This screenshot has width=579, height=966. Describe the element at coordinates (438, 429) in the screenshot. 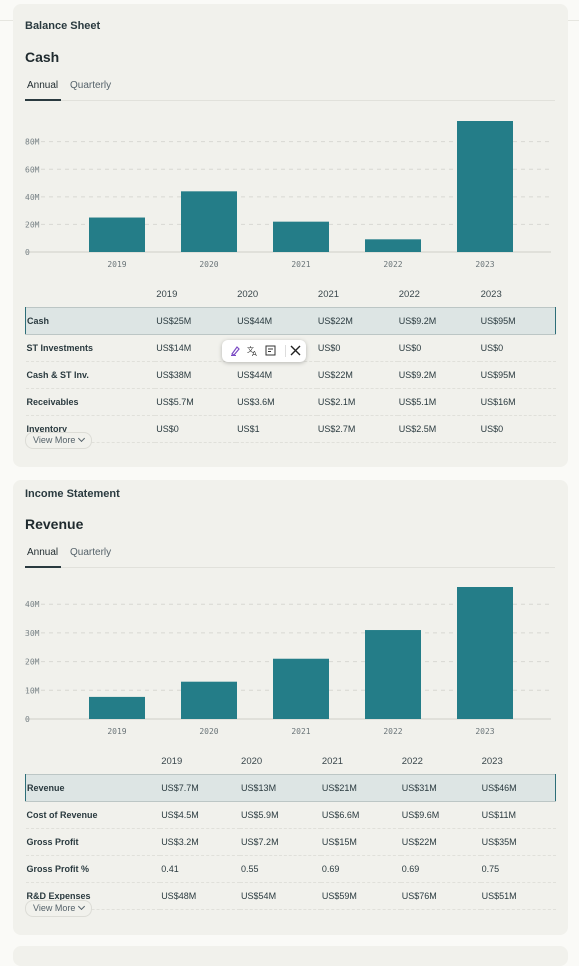

I see `cell: US$2.5M` at that location.